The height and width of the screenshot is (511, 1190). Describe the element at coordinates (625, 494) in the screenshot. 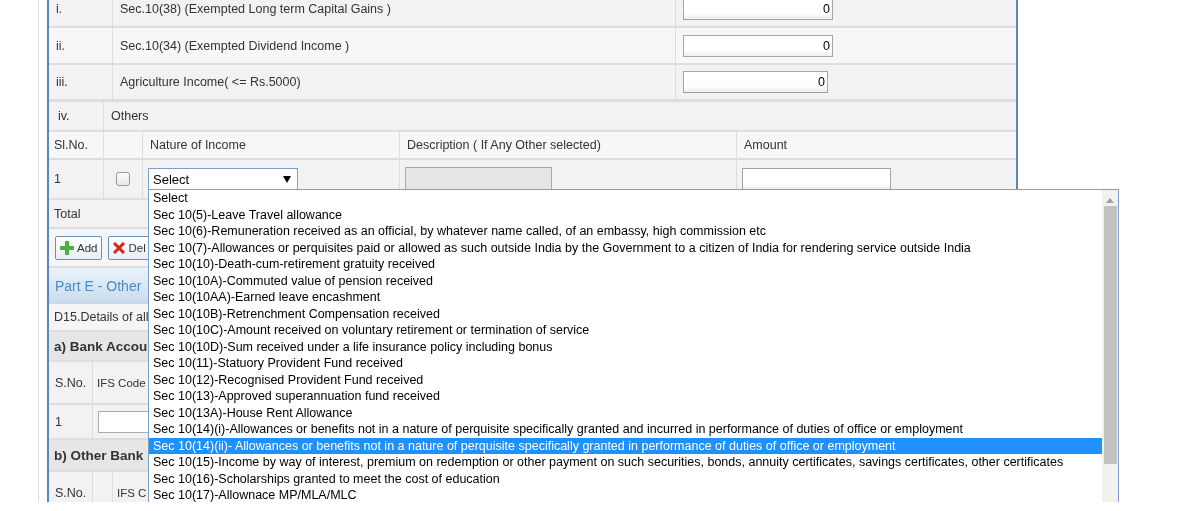

I see `dropdown-option: Sec 10(17)-Allownace MP/MLA/MLC` at that location.